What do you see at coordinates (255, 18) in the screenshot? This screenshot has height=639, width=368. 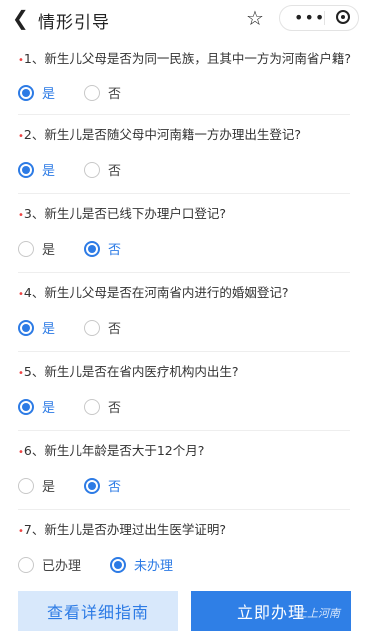 I see `star-icon: ☆` at bounding box center [255, 18].